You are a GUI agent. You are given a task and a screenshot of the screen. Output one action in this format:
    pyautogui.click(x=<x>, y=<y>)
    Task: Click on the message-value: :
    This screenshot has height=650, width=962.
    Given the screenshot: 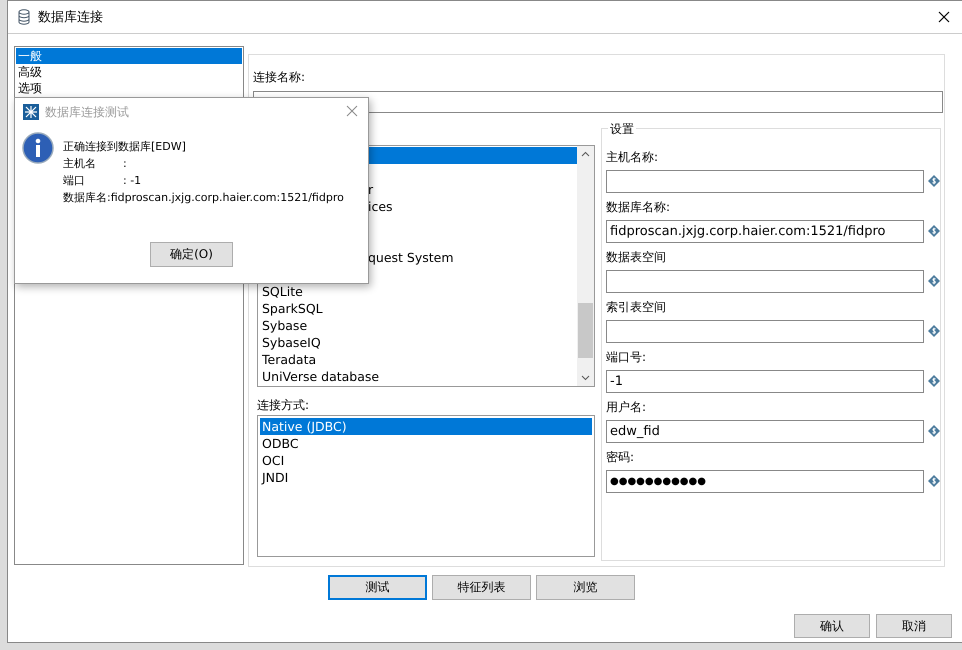 What is the action you would take?
    pyautogui.click(x=125, y=164)
    